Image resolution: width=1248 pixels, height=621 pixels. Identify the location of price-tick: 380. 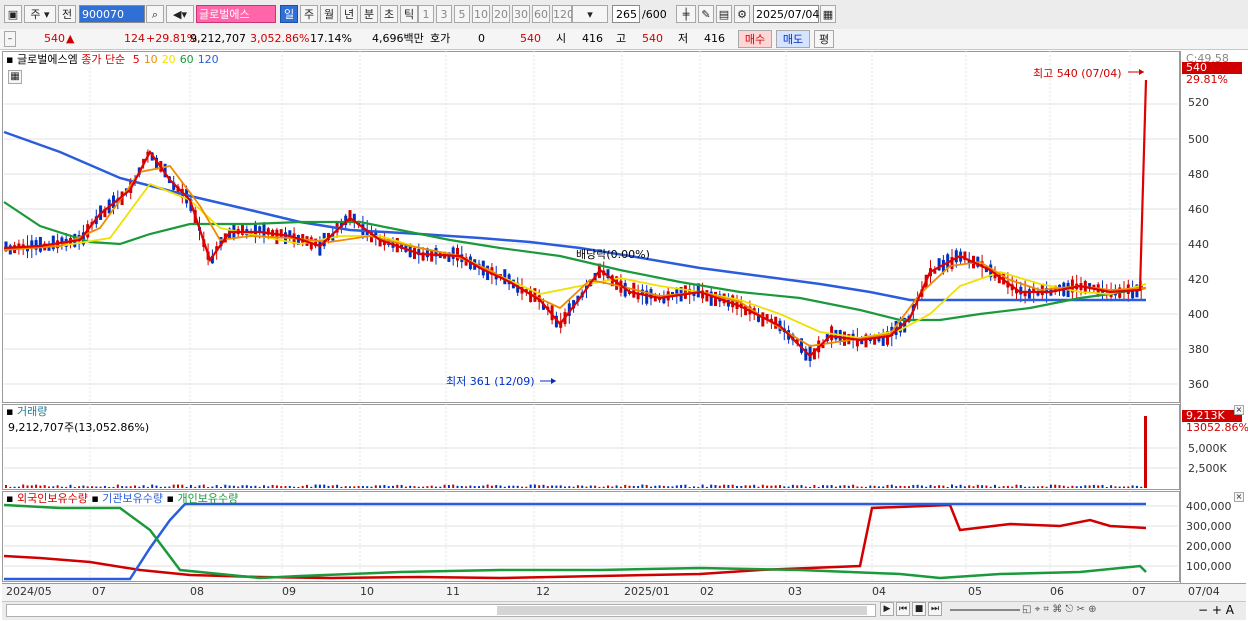
(1198, 349).